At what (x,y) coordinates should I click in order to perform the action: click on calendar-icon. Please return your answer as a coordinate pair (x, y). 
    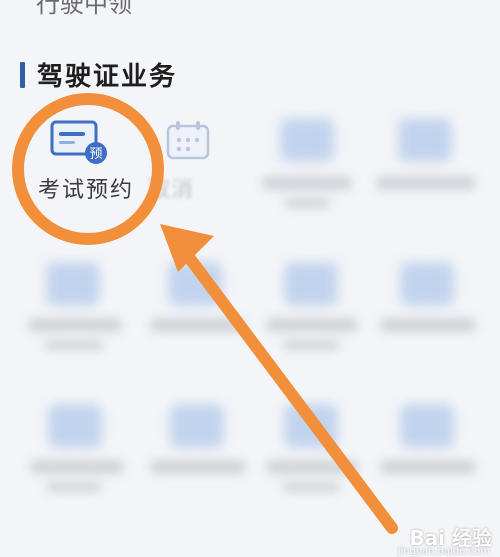
    Looking at the image, I should click on (188, 140).